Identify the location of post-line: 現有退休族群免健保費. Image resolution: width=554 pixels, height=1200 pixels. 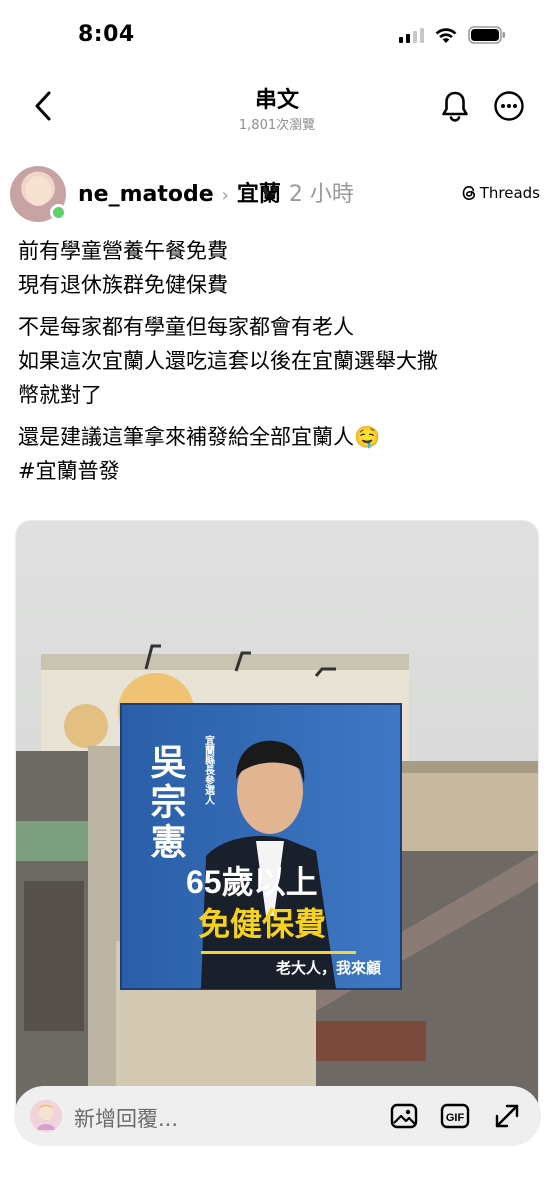
(123, 285).